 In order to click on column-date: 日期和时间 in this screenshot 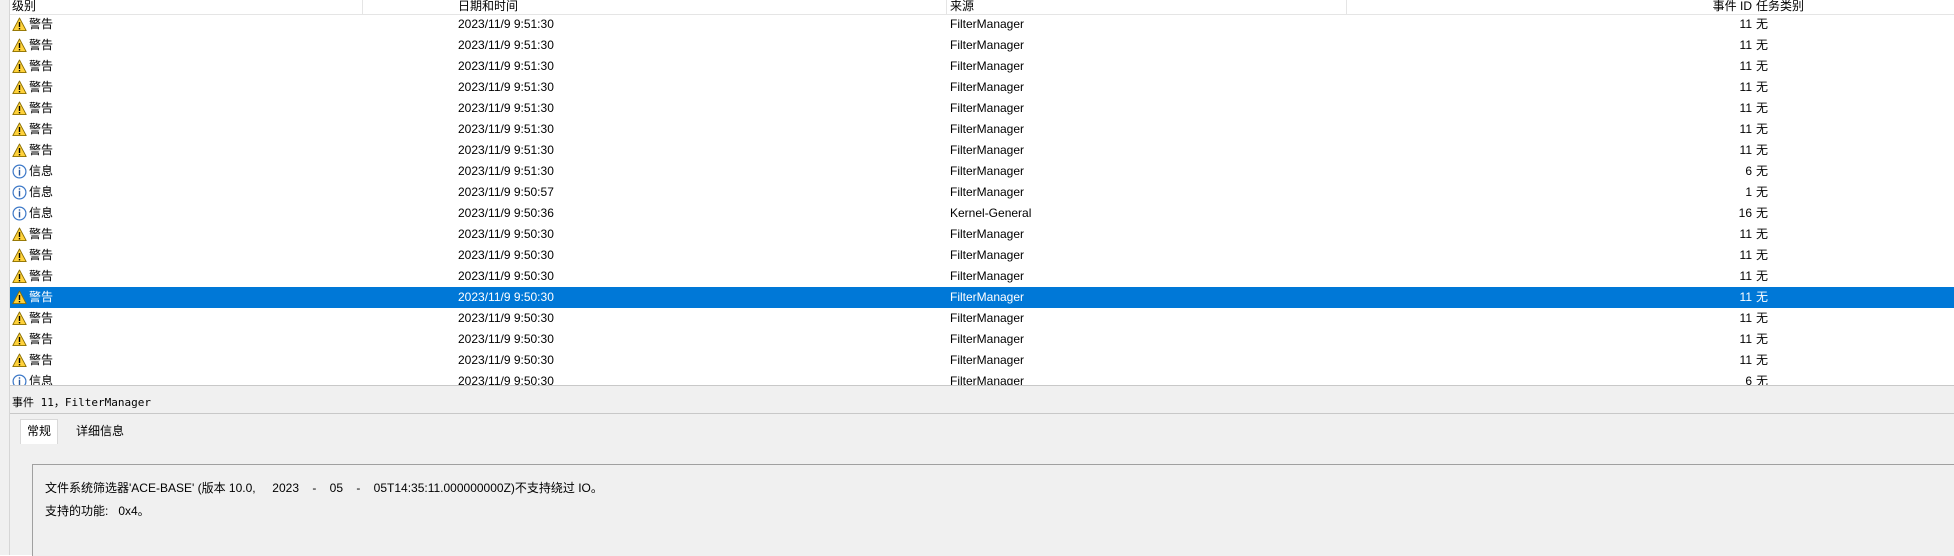, I will do `click(488, 7)`.